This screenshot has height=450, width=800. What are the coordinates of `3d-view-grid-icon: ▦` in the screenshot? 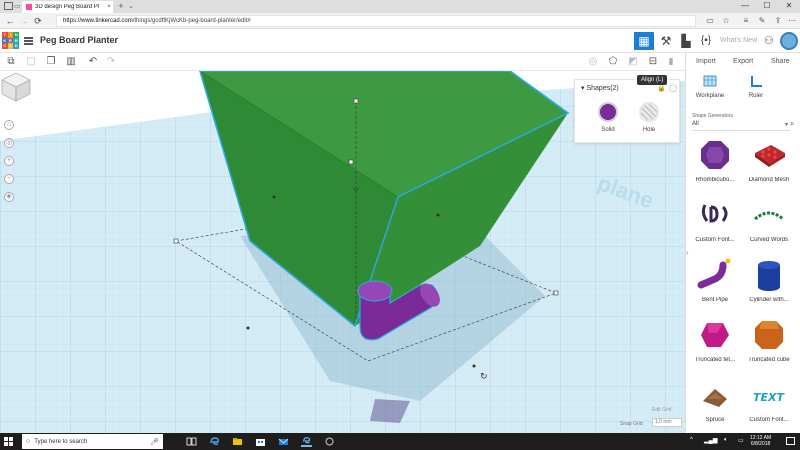 It's located at (644, 41).